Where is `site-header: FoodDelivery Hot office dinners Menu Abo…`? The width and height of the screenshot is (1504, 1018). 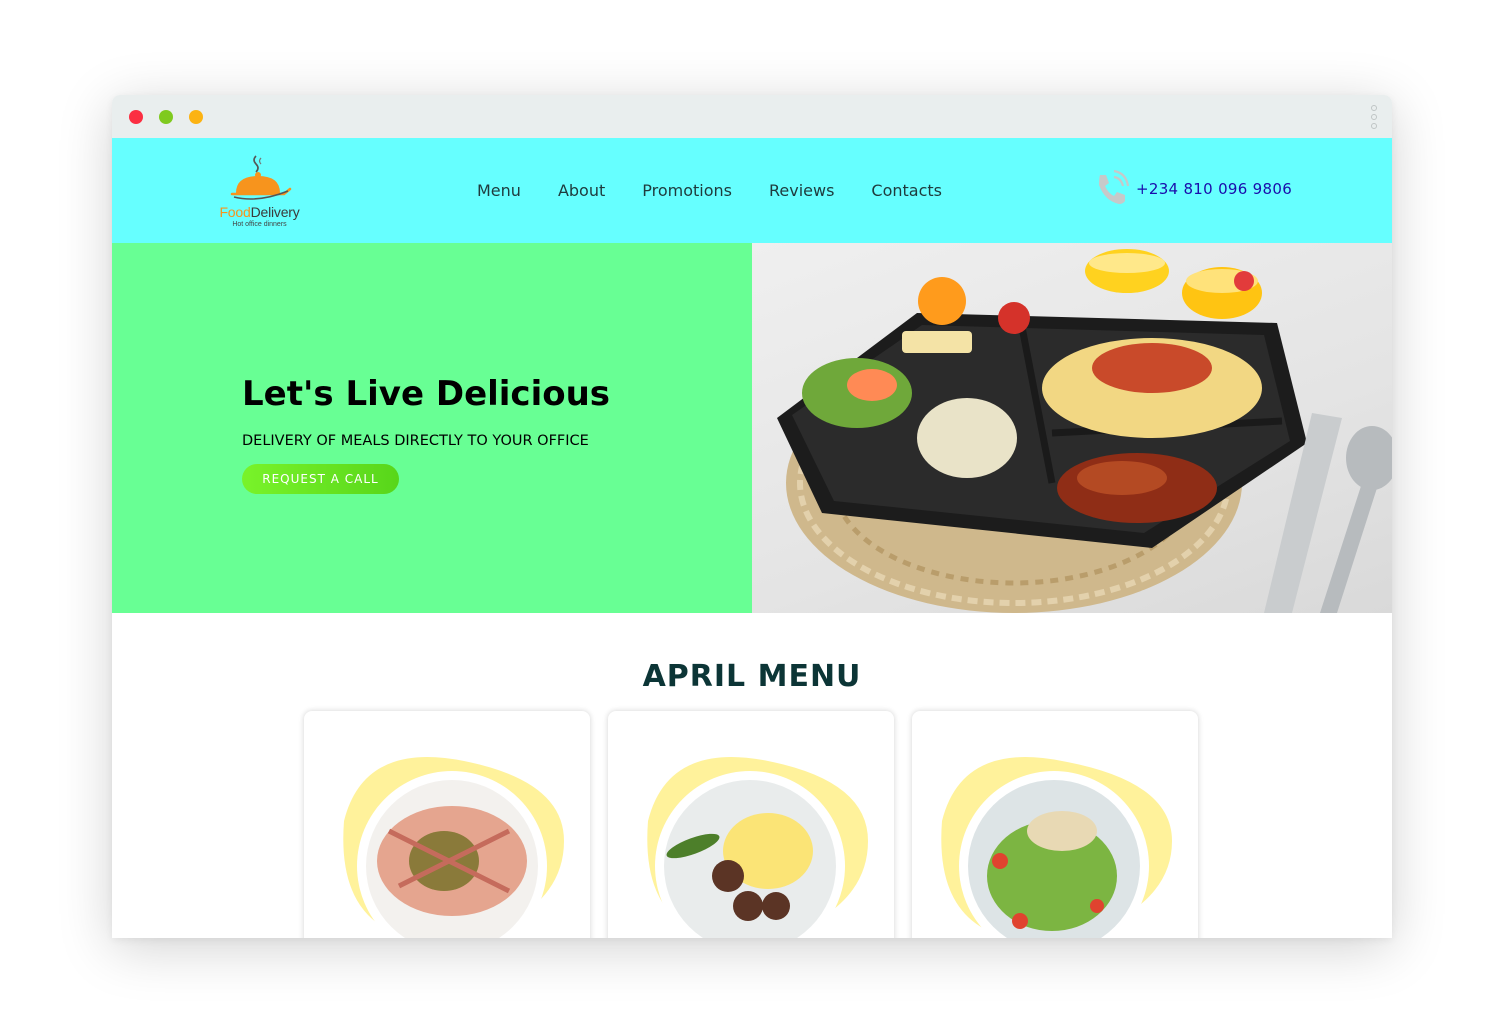 site-header: FoodDelivery Hot office dinners Menu Abo… is located at coordinates (752, 190).